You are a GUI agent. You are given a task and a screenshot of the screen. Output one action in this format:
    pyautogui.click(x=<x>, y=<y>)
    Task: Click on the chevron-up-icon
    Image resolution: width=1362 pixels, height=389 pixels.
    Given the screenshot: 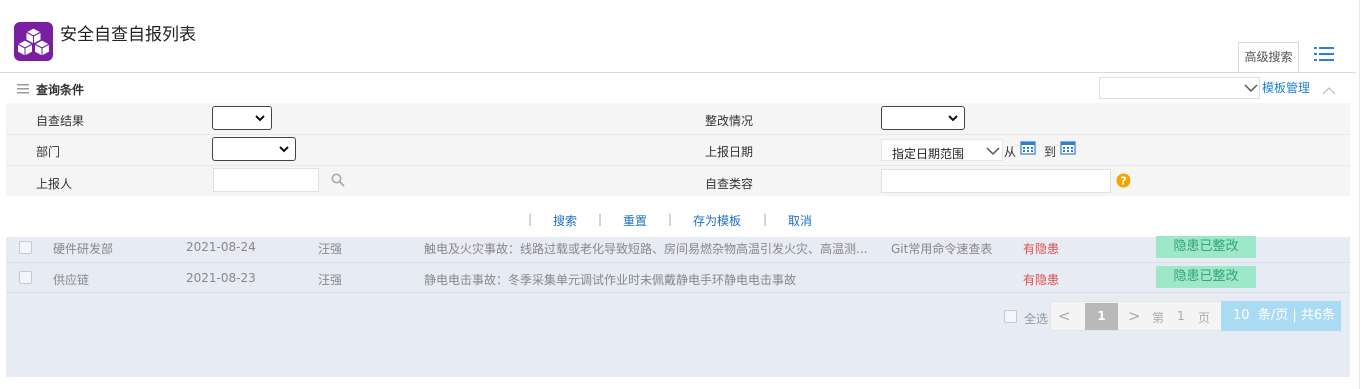 What is the action you would take?
    pyautogui.click(x=1329, y=89)
    